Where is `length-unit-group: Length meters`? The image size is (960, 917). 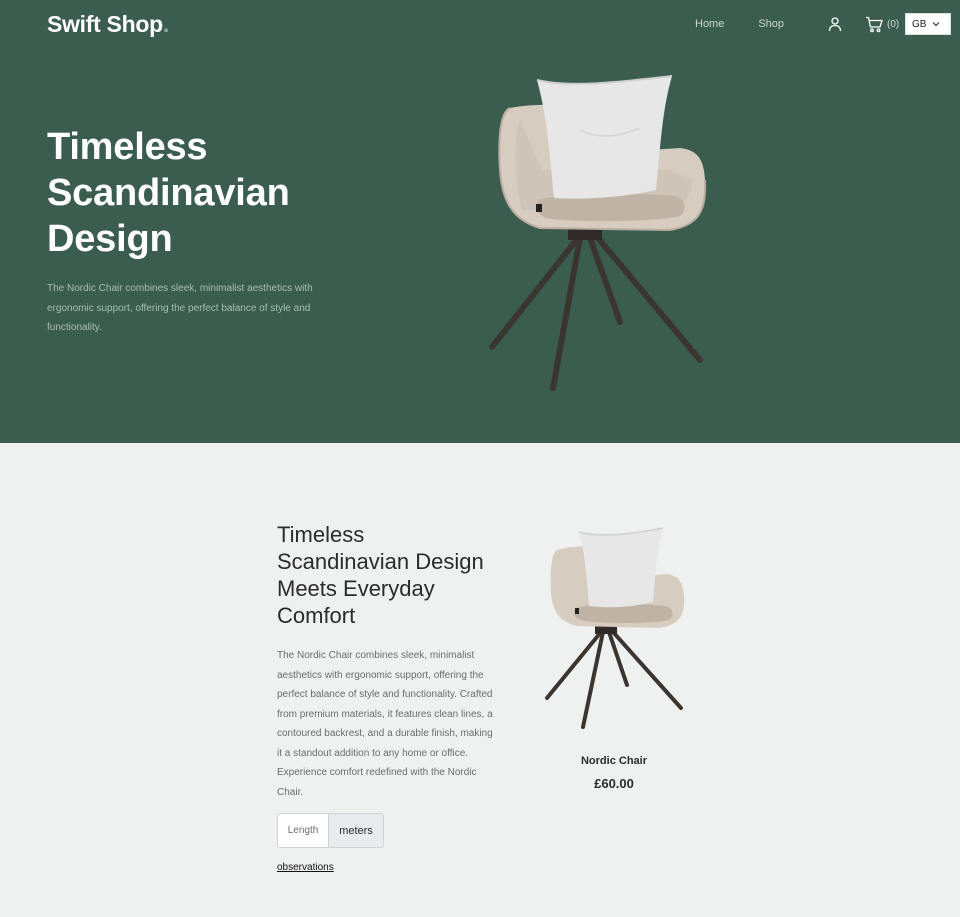
length-unit-group: Length meters is located at coordinates (330, 830).